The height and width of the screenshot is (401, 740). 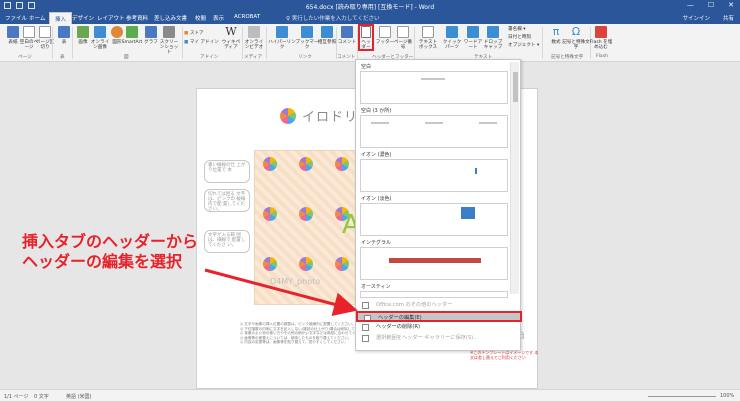 What do you see at coordinates (281, 292) in the screenshot?
I see `annotation-arrow` at bounding box center [281, 292].